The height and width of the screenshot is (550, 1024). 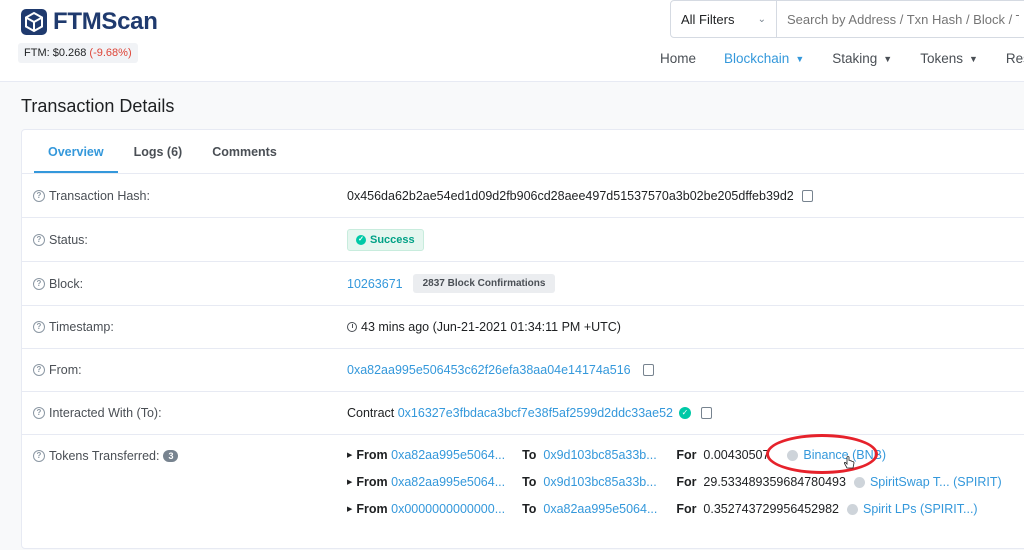 I want to click on token-link: Spirit LPs (SPIRIT...), so click(x=920, y=509).